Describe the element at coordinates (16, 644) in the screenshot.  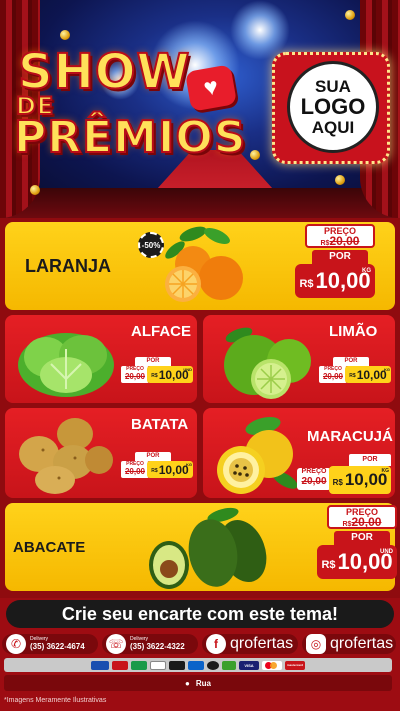
I see `whatsapp-icon: ✆` at that location.